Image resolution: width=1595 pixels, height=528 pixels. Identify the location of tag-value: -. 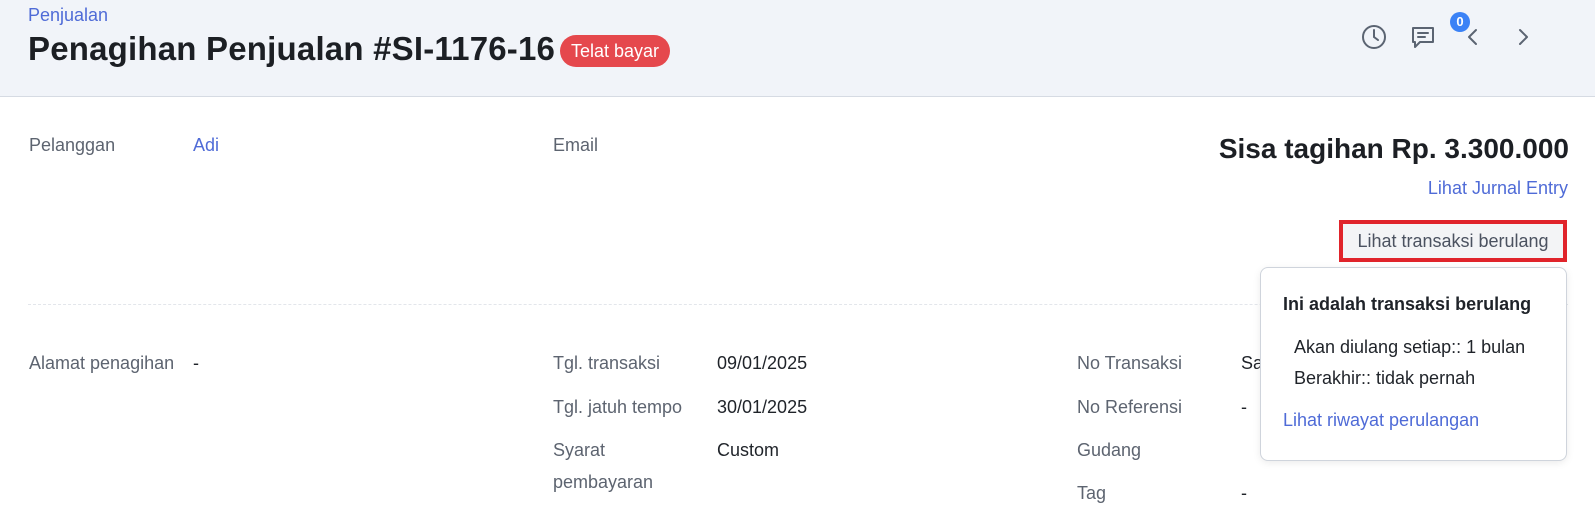
(1244, 493).